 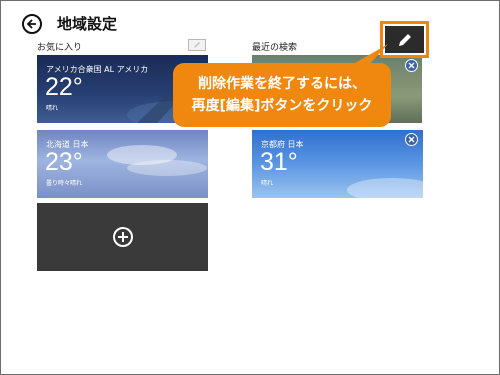 What do you see at coordinates (87, 24) in the screenshot?
I see `page-title: 地域設定` at bounding box center [87, 24].